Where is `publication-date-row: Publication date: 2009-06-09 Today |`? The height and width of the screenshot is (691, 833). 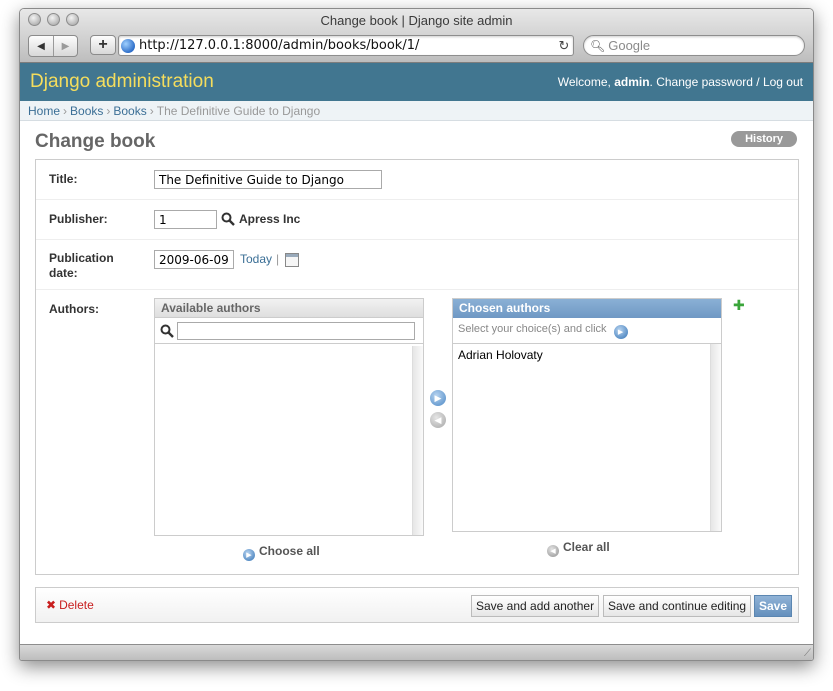
publication-date-row: Publication date: 2009-06-09 Today | is located at coordinates (417, 265).